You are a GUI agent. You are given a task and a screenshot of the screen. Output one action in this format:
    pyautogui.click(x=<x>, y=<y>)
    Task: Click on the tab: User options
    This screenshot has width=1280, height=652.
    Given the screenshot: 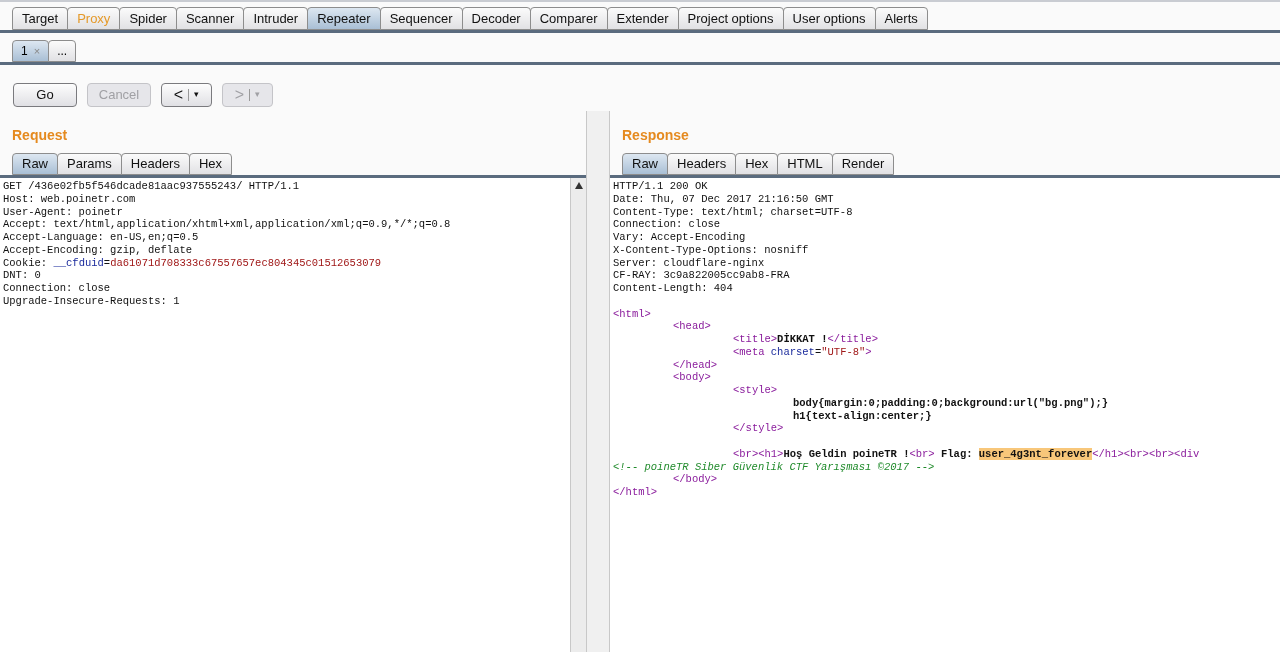 What is the action you would take?
    pyautogui.click(x=829, y=18)
    